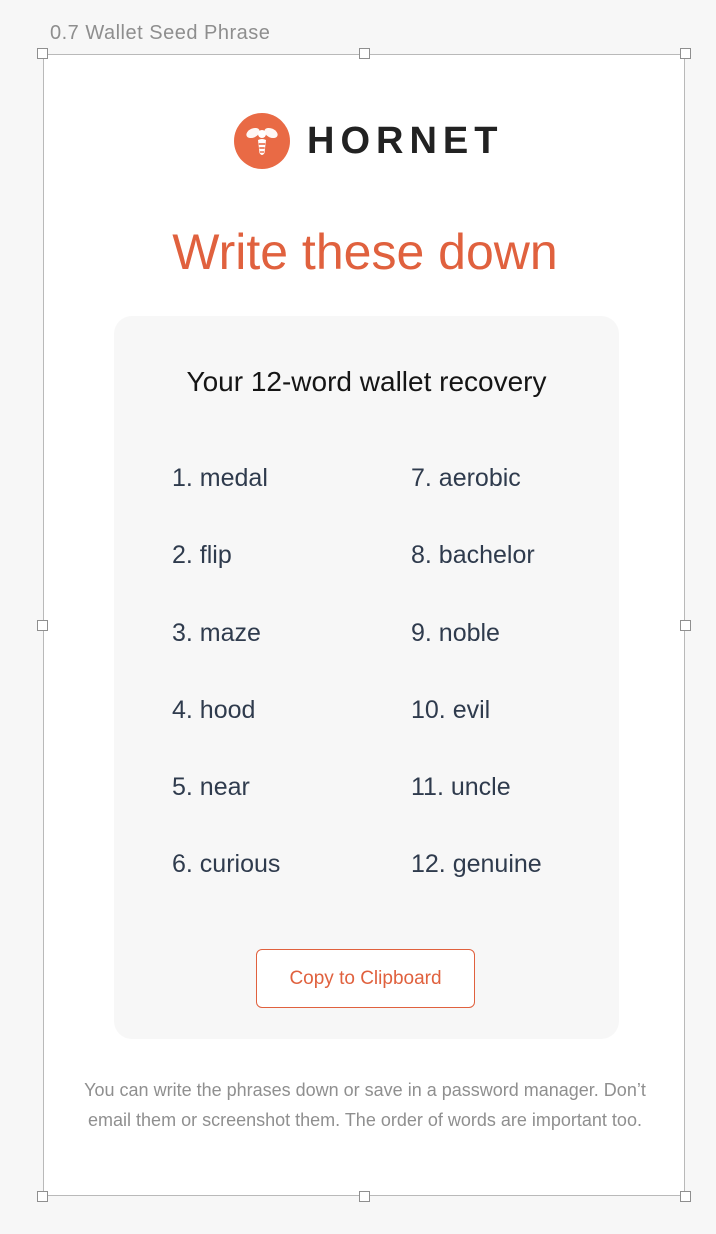 Image resolution: width=716 pixels, height=1234 pixels. I want to click on seed-word-1: 1. medal, so click(220, 478).